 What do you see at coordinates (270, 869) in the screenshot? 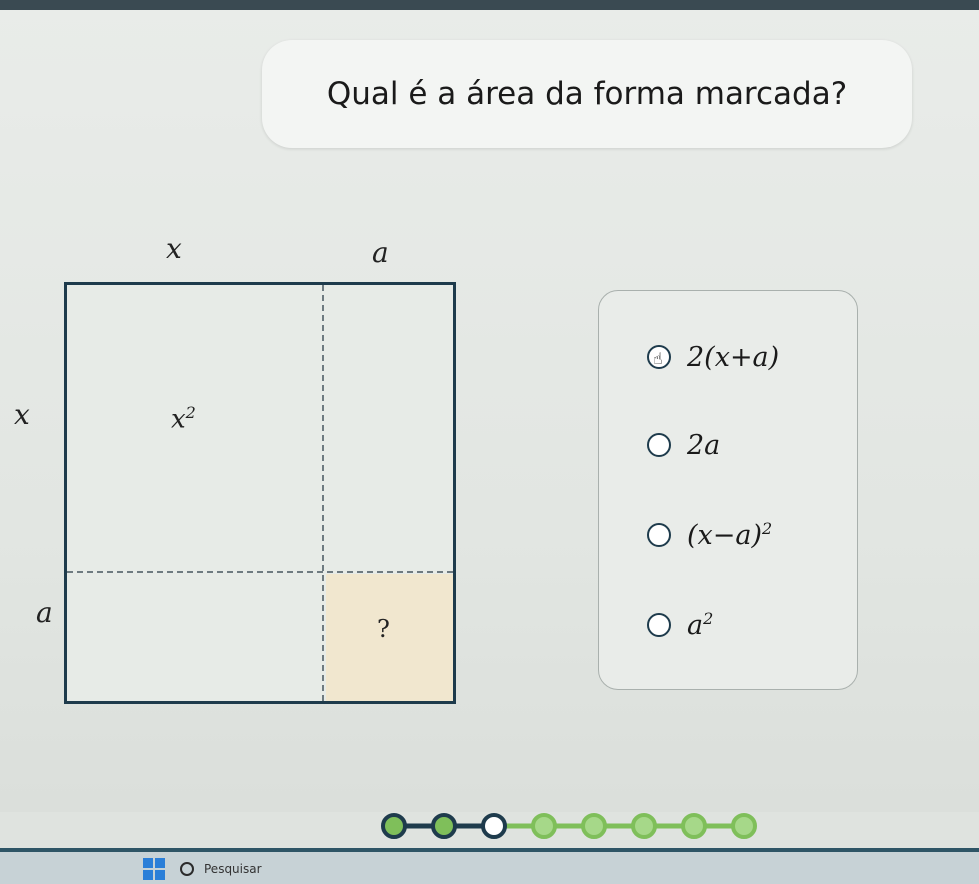
I see `taskbar-search: Pesquisar` at bounding box center [270, 869].